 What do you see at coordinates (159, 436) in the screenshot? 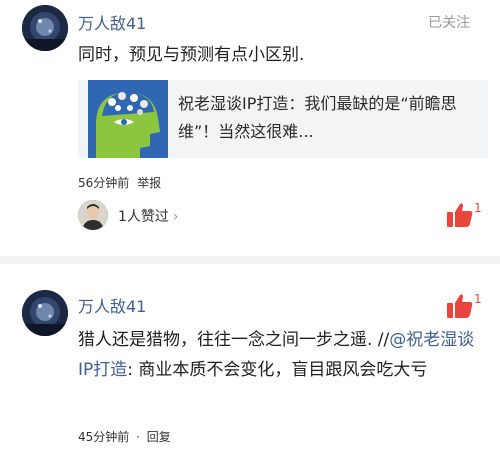
I see `reply-link: 回复` at bounding box center [159, 436].